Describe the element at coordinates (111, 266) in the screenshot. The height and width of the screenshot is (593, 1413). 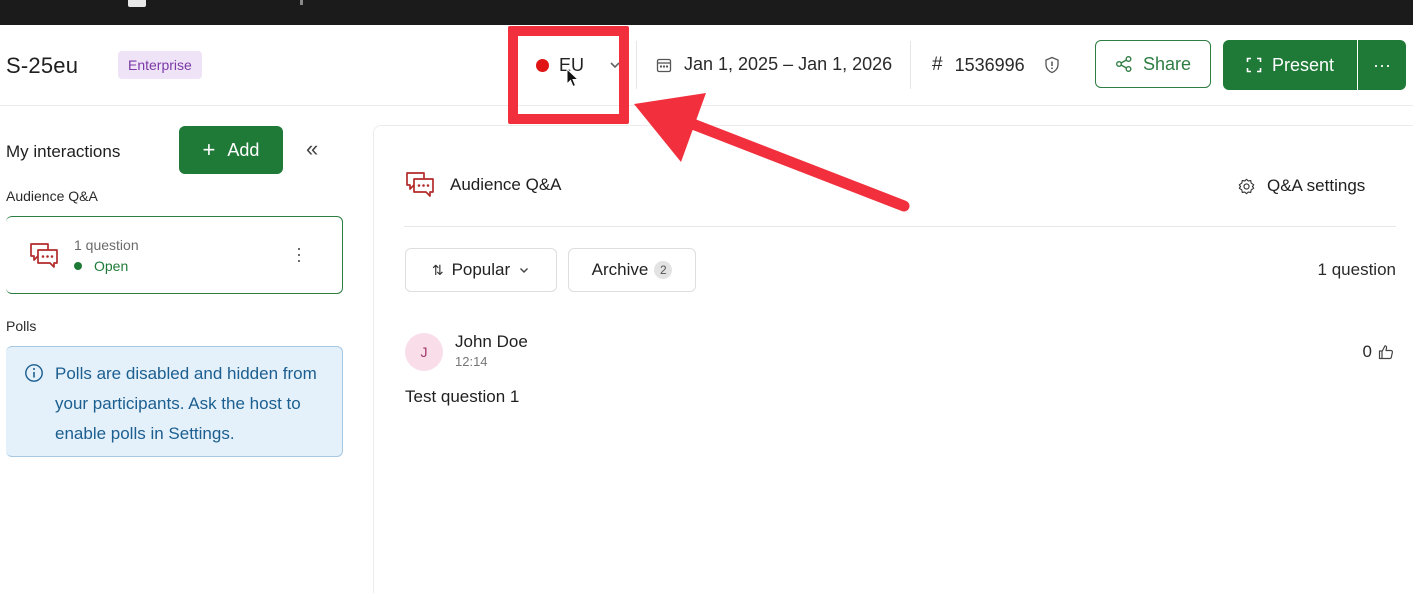
I see `qa-status-label: Open` at that location.